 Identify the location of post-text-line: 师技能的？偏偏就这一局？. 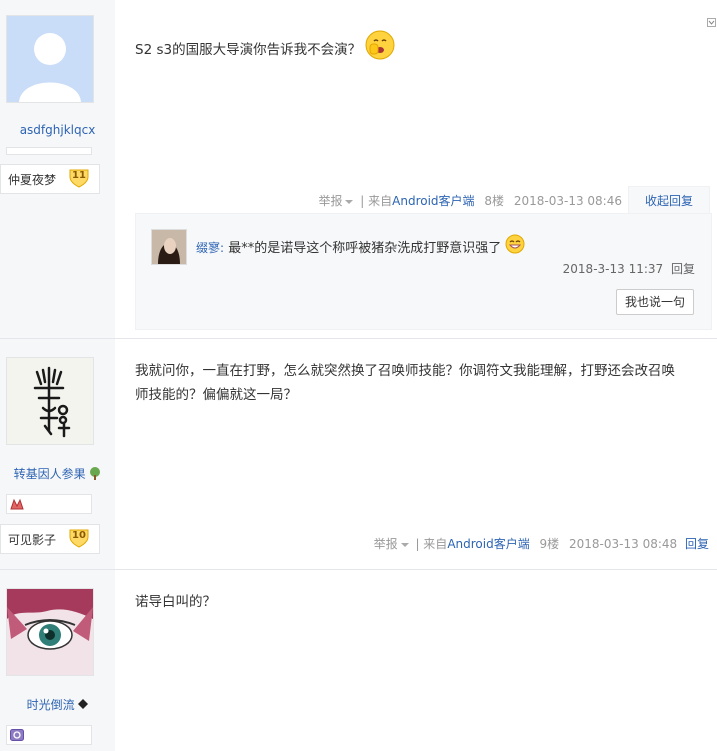
(216, 395).